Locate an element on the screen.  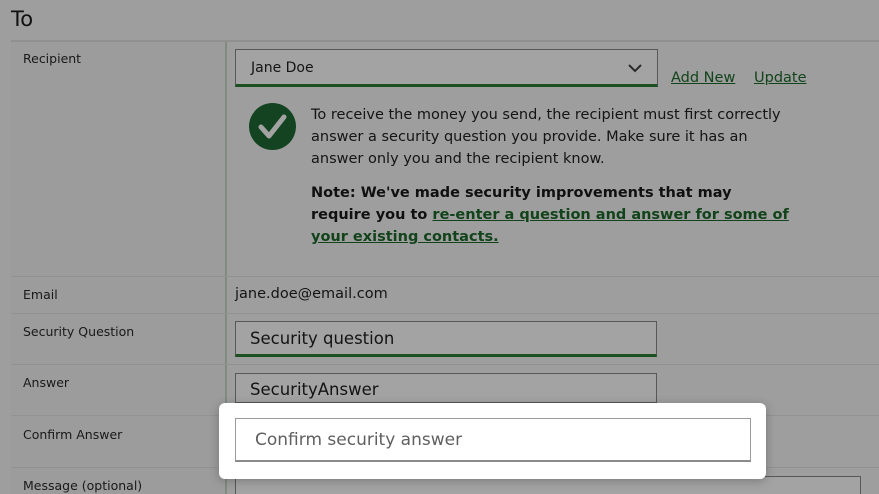
confirm-answer-input: Confirm security answer is located at coordinates (493, 440).